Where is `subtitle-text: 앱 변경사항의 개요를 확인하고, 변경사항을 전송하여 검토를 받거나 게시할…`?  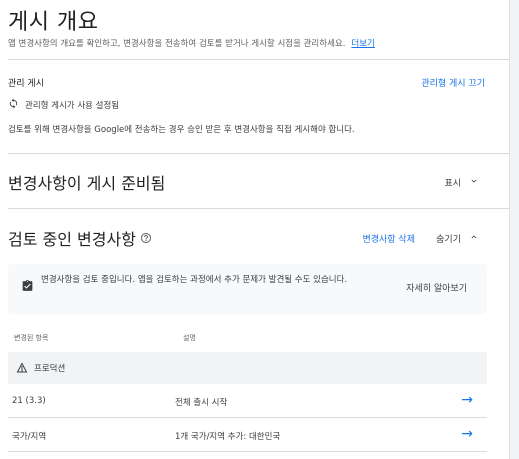
subtitle-text: 앱 변경사항의 개요를 확인하고, 변경사항을 전송하여 검토를 받거나 게시할… is located at coordinates (177, 44).